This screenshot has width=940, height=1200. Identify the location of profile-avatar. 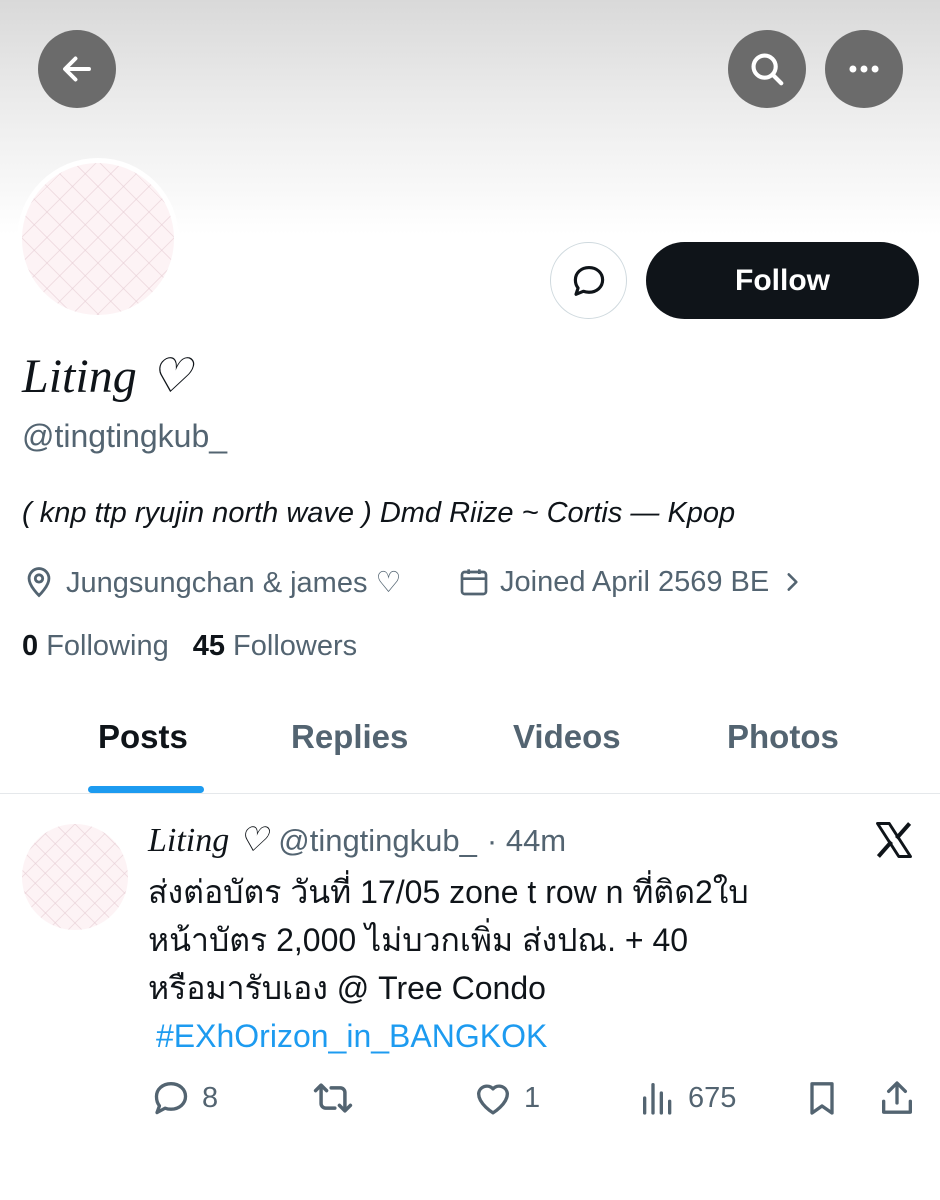
(98, 239).